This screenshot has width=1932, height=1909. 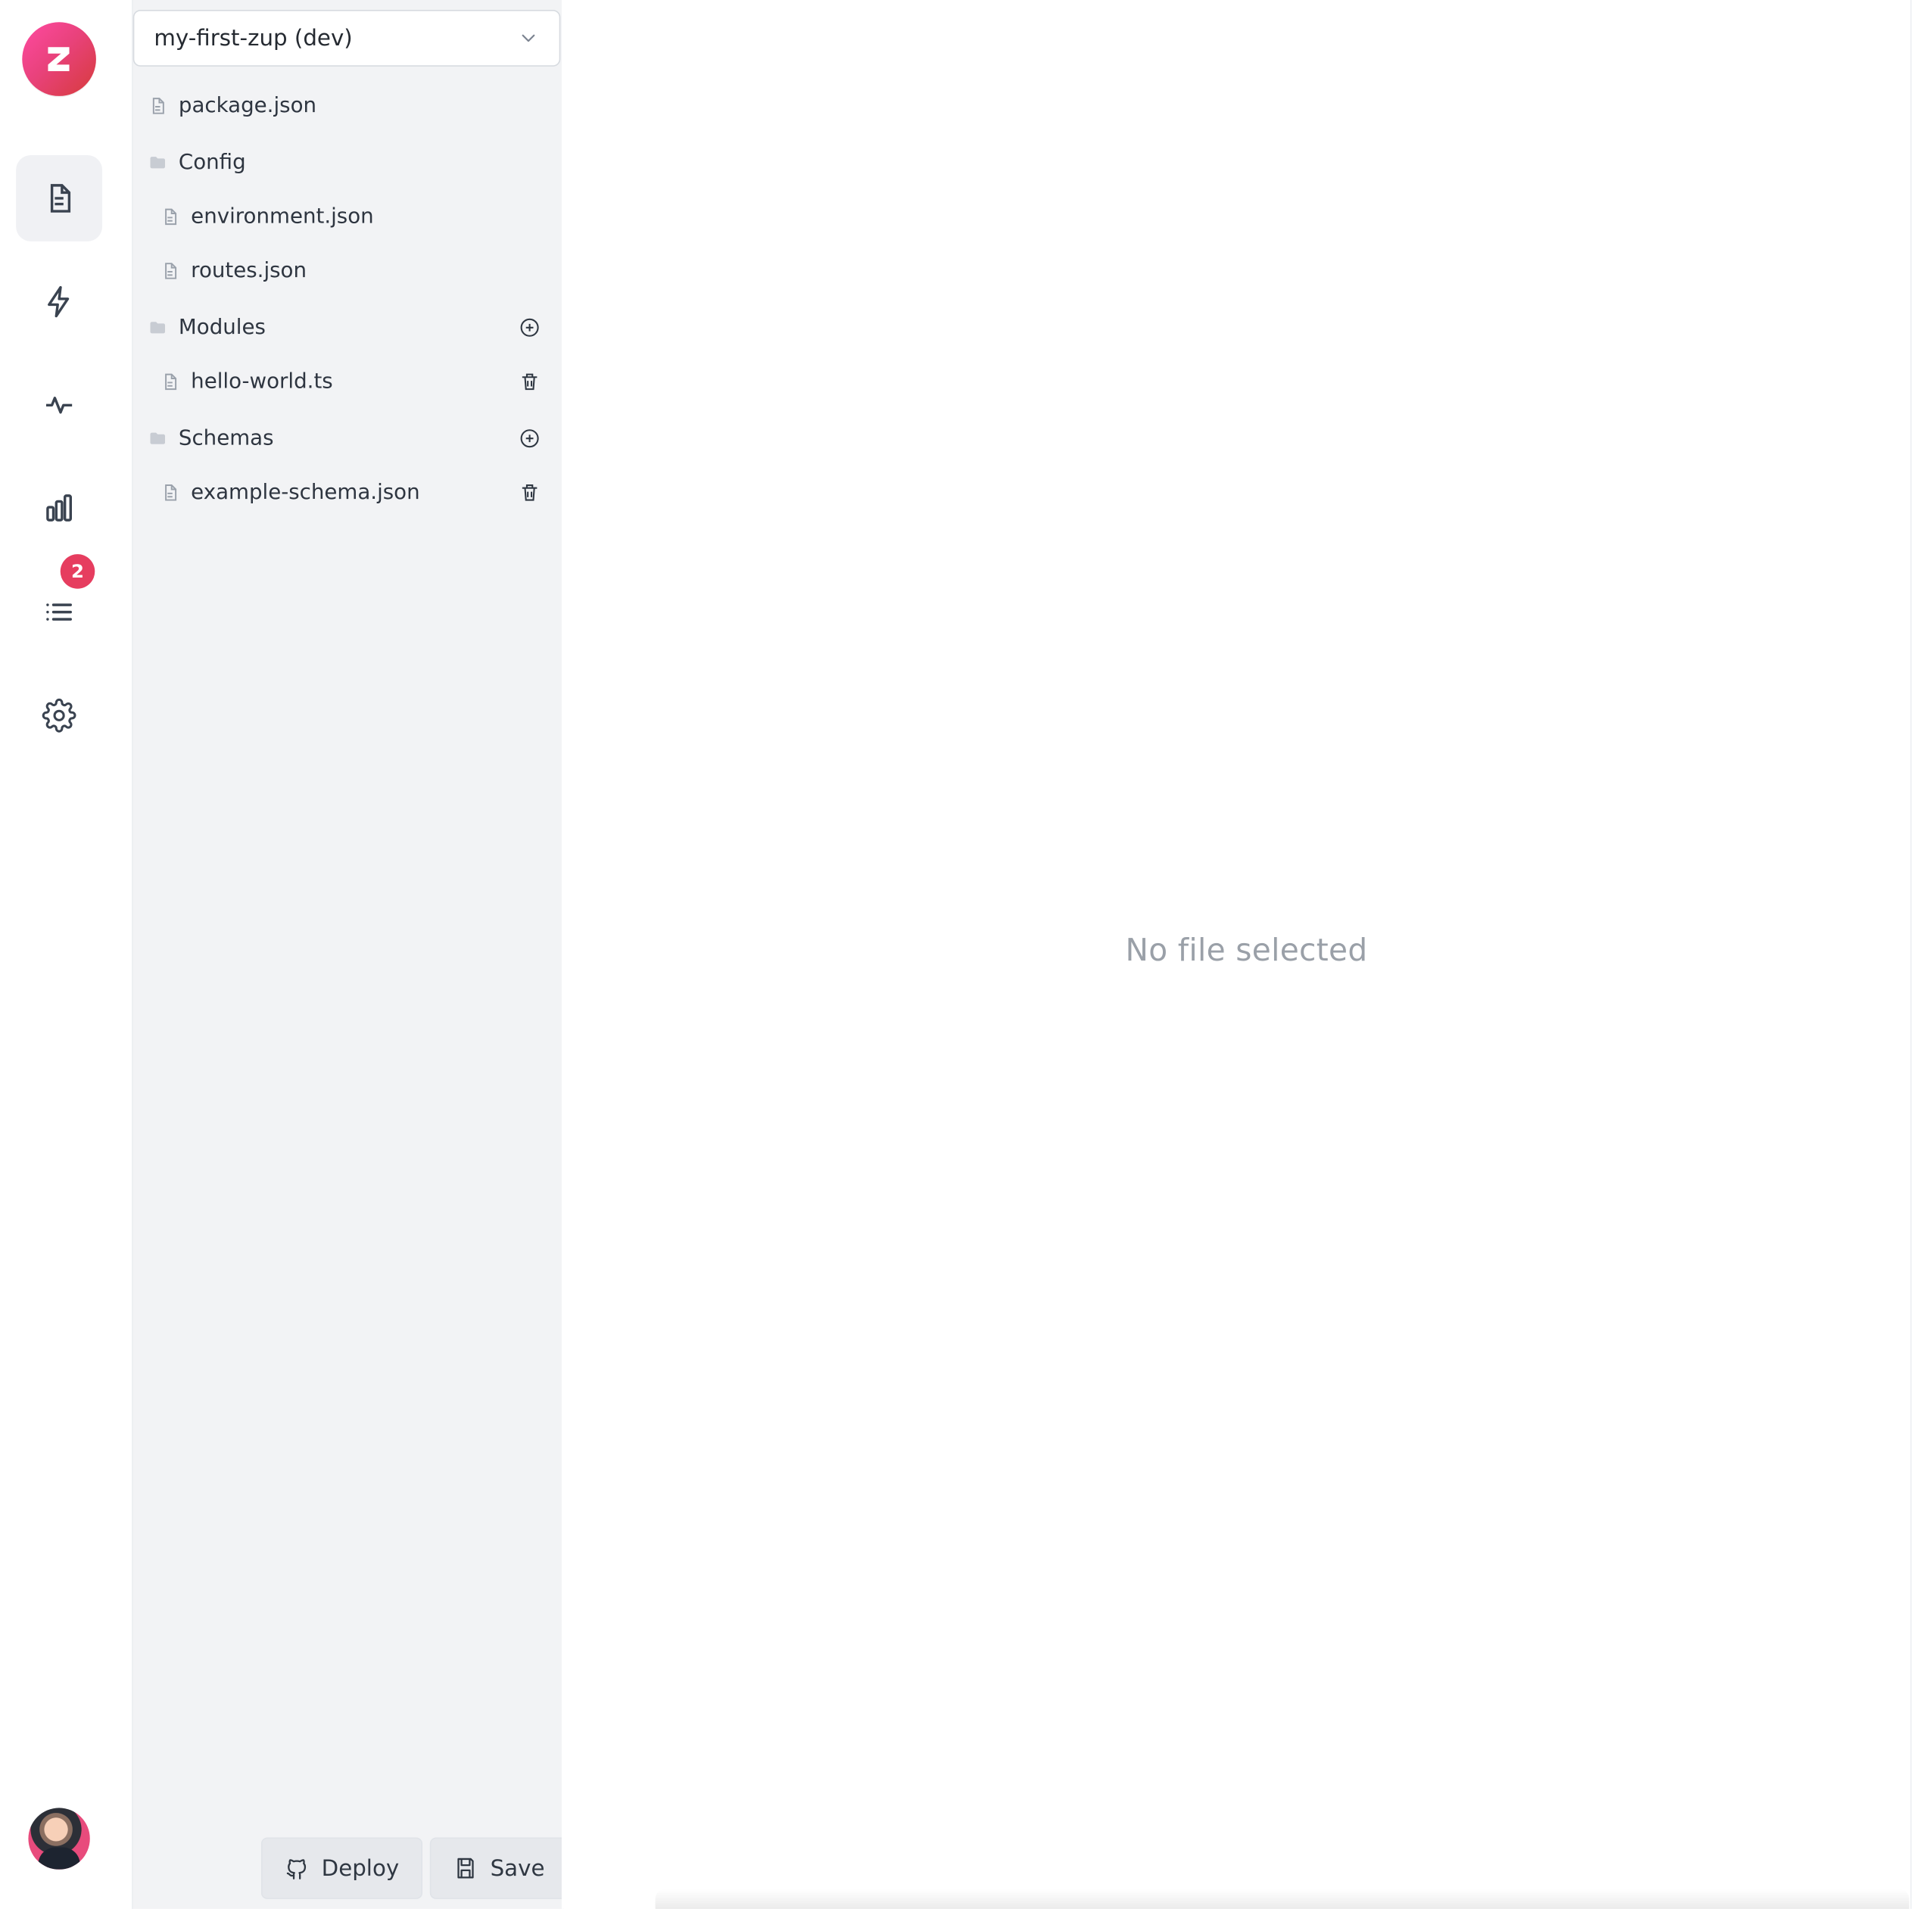 What do you see at coordinates (247, 106) in the screenshot?
I see `tree-item-label: package.json` at bounding box center [247, 106].